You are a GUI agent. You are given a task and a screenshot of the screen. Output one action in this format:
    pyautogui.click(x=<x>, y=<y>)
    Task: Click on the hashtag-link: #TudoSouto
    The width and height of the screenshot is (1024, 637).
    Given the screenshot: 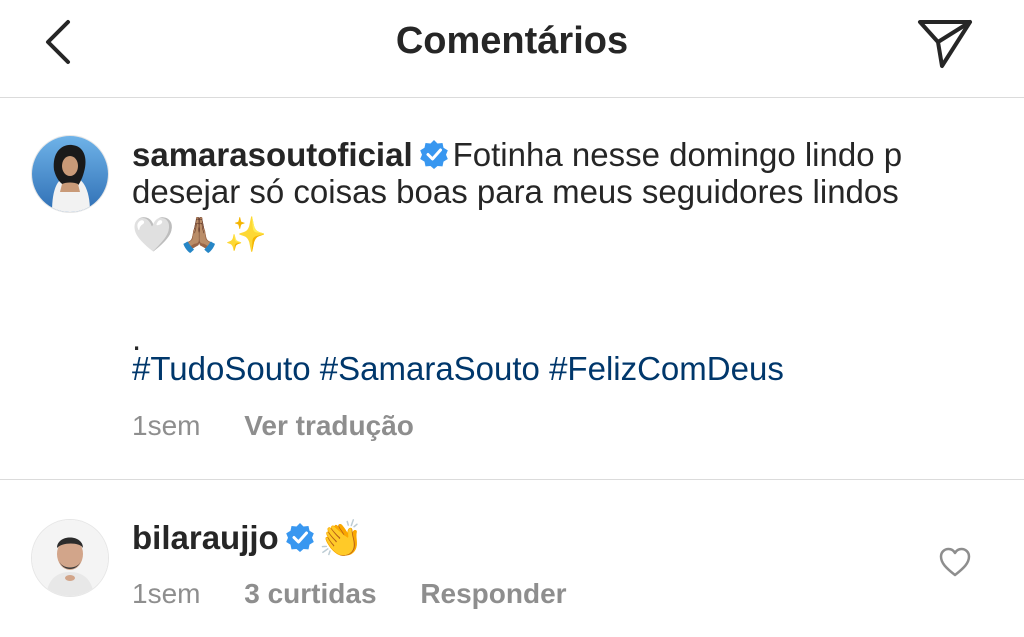 What is the action you would take?
    pyautogui.click(x=221, y=368)
    